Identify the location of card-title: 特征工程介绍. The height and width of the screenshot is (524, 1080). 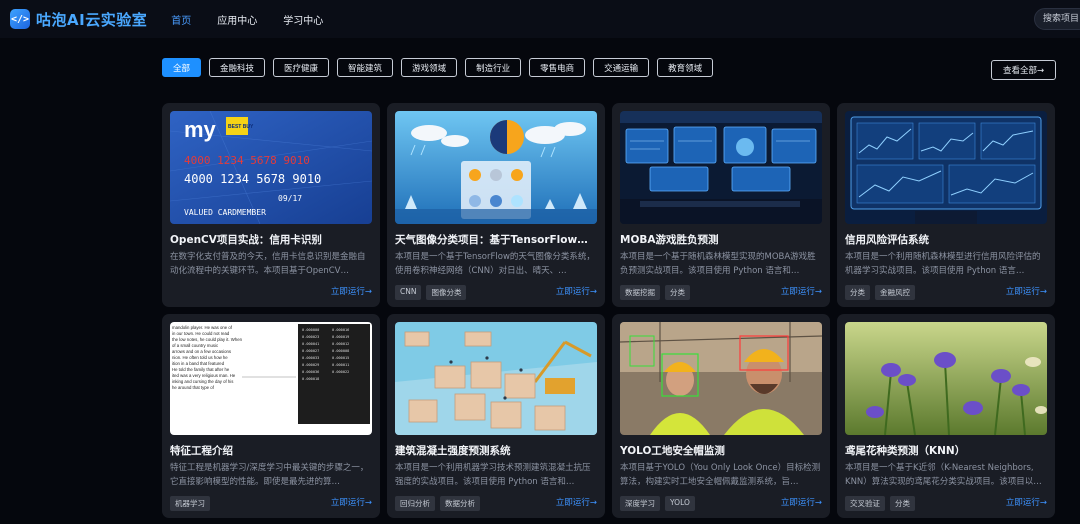
(271, 450).